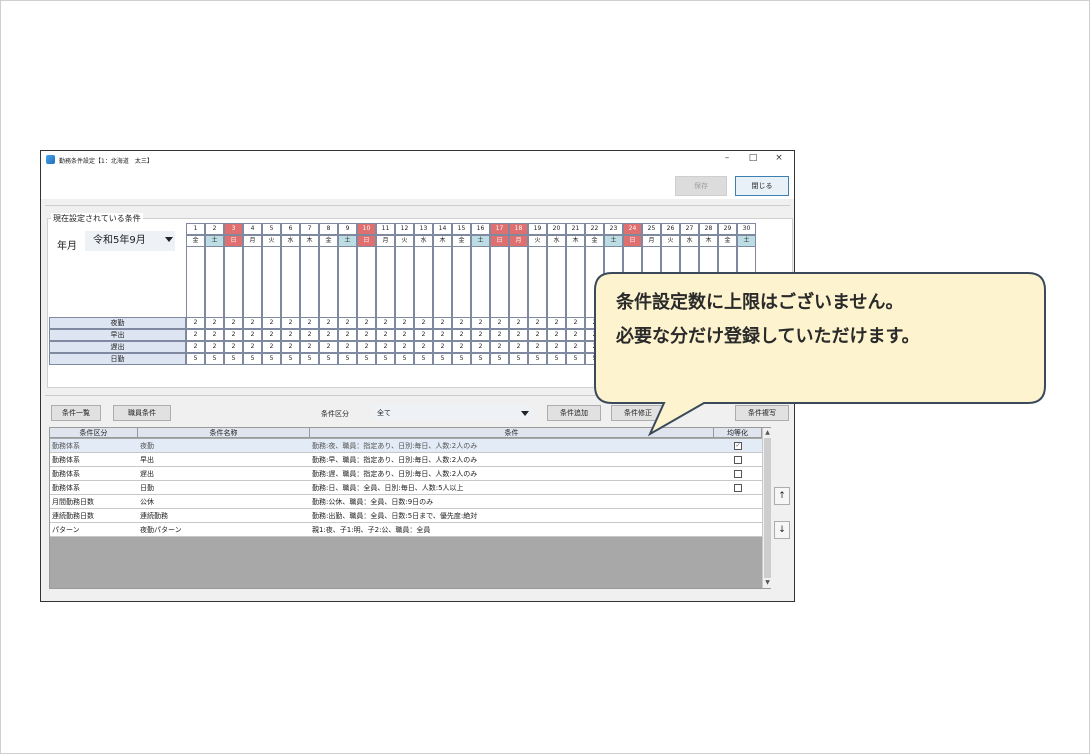 This screenshot has width=1090, height=754. I want to click on close-button: 閉じる, so click(762, 186).